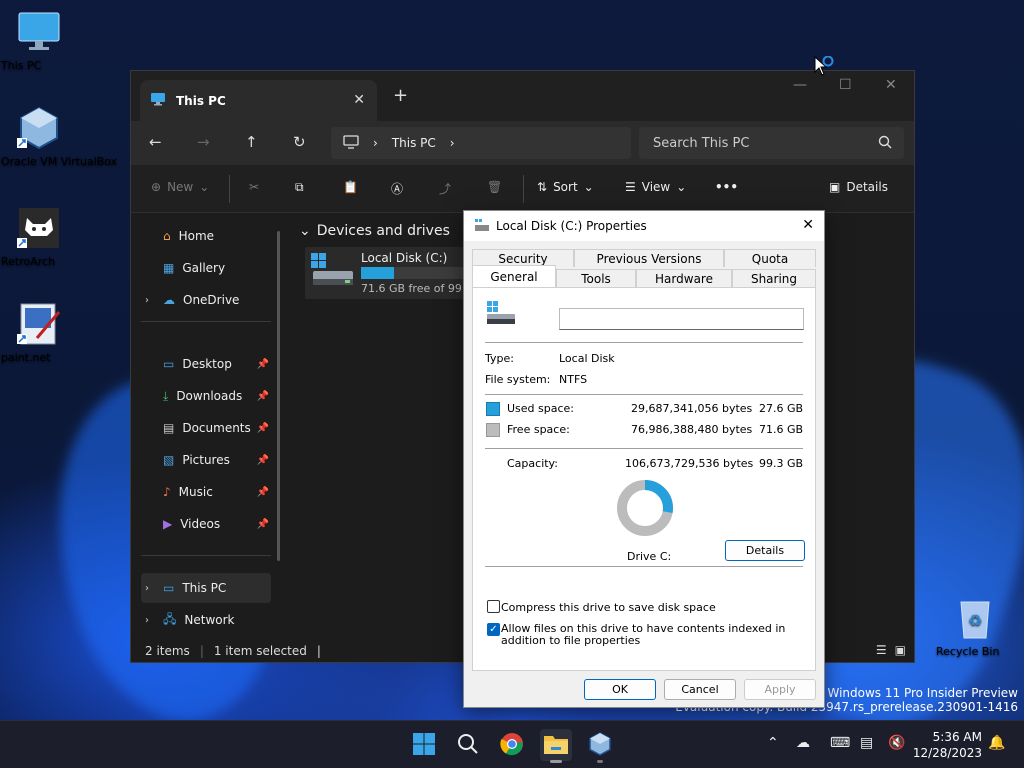  Describe the element at coordinates (803, 743) in the screenshot. I see `cloud-offline-icon: ☁` at that location.